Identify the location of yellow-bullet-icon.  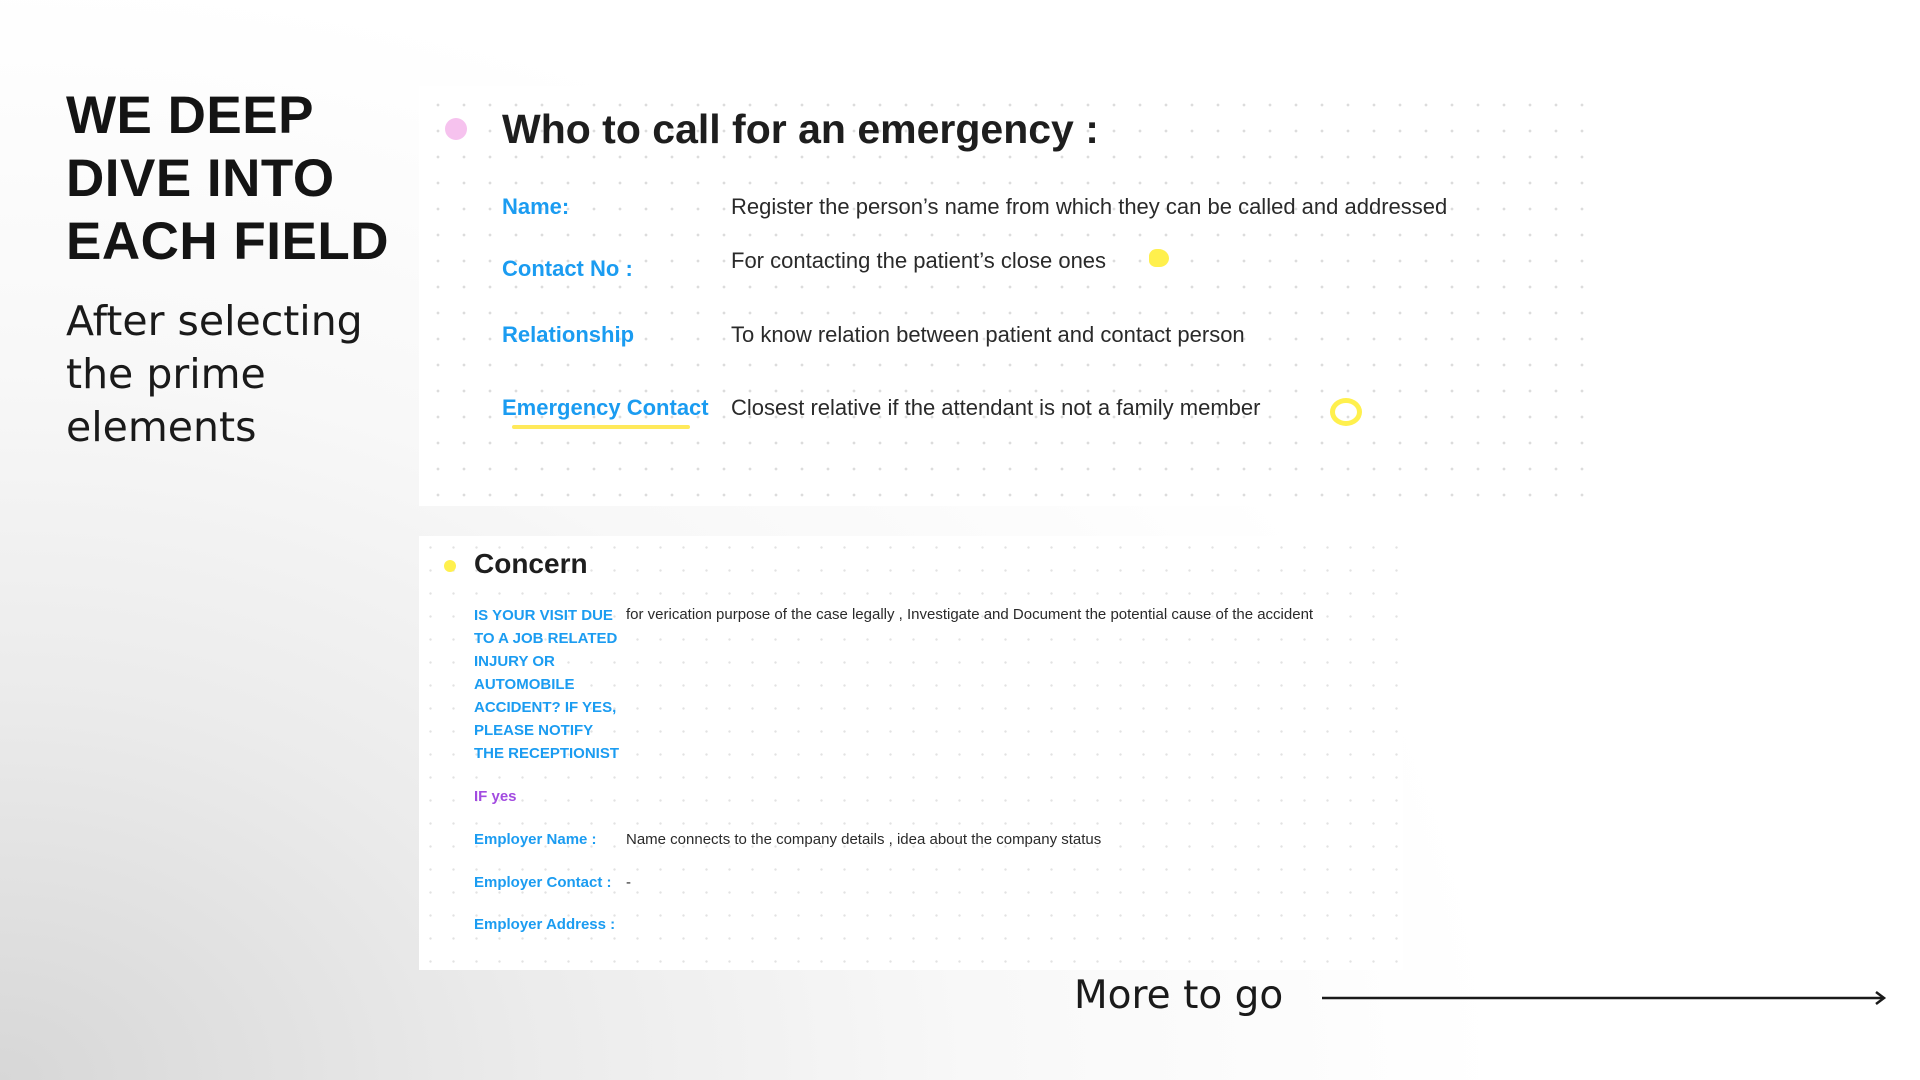
(450, 566).